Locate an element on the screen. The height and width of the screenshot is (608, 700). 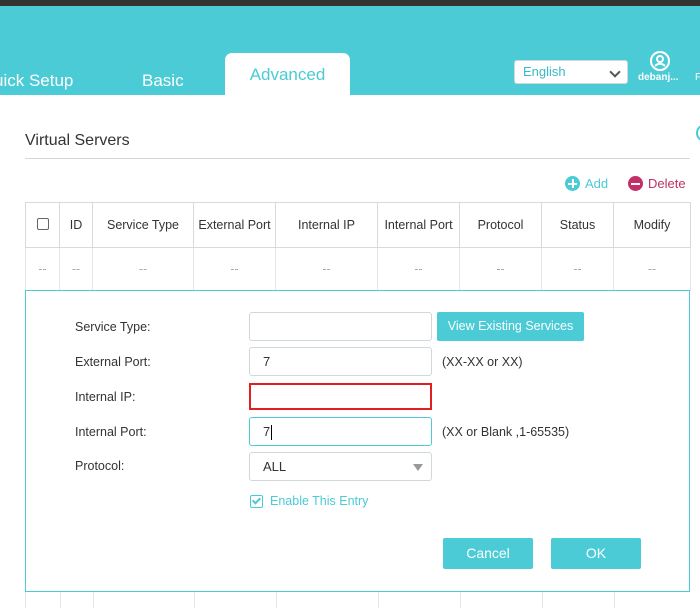
external-port-hint: (XX-XX or XX) is located at coordinates (482, 362).